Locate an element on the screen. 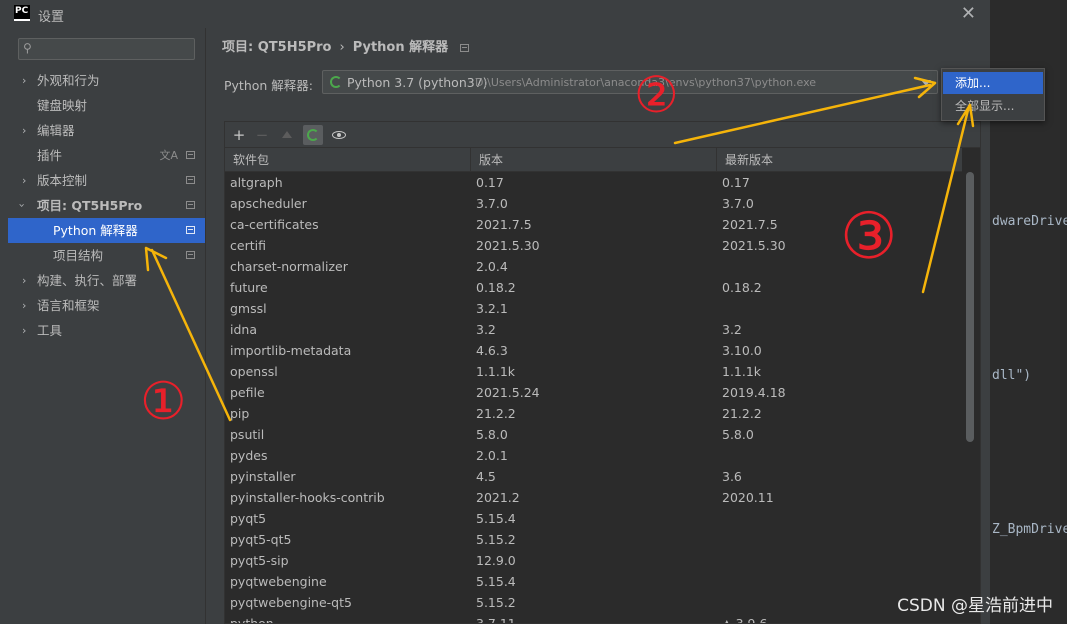  table-row: python3.7.11▲ 3.9.6 is located at coordinates (593, 618).